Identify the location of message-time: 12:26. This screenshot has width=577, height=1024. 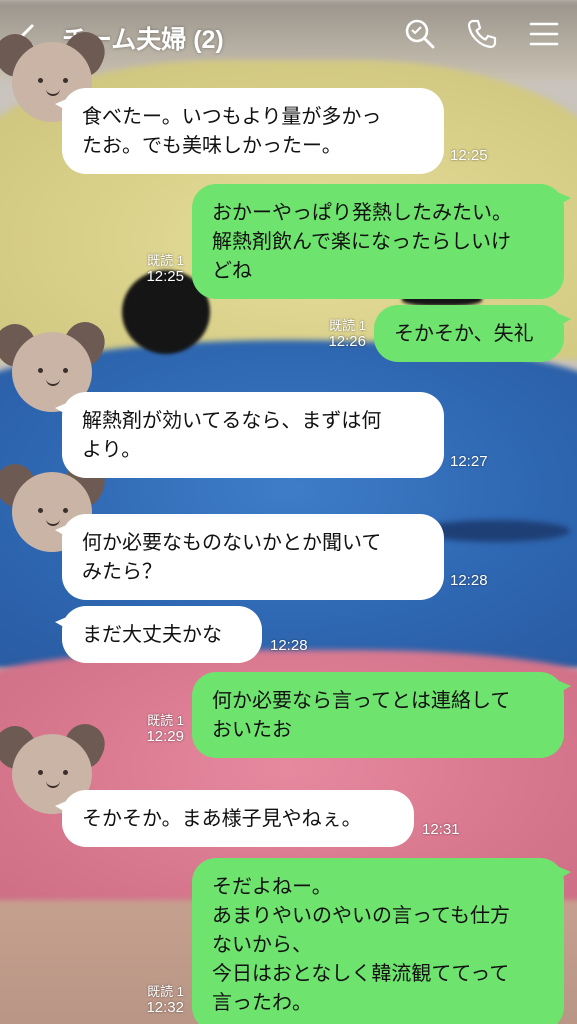
(347, 341).